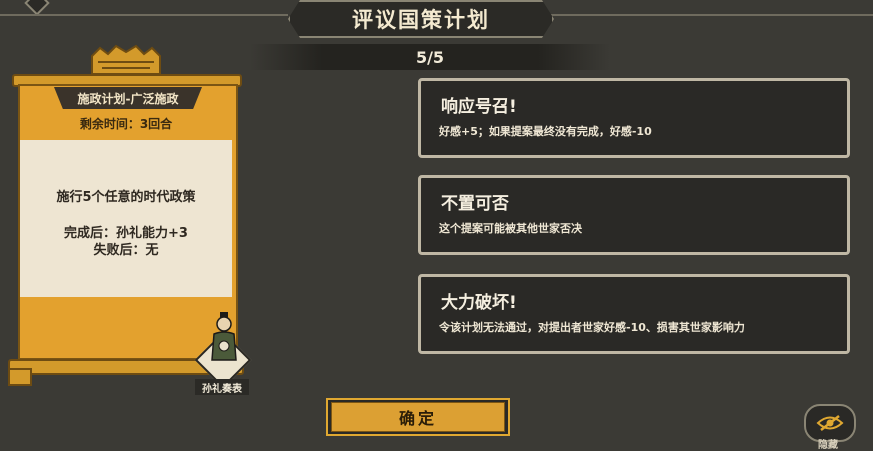  What do you see at coordinates (126, 59) in the screenshot?
I see `crest-icon` at bounding box center [126, 59].